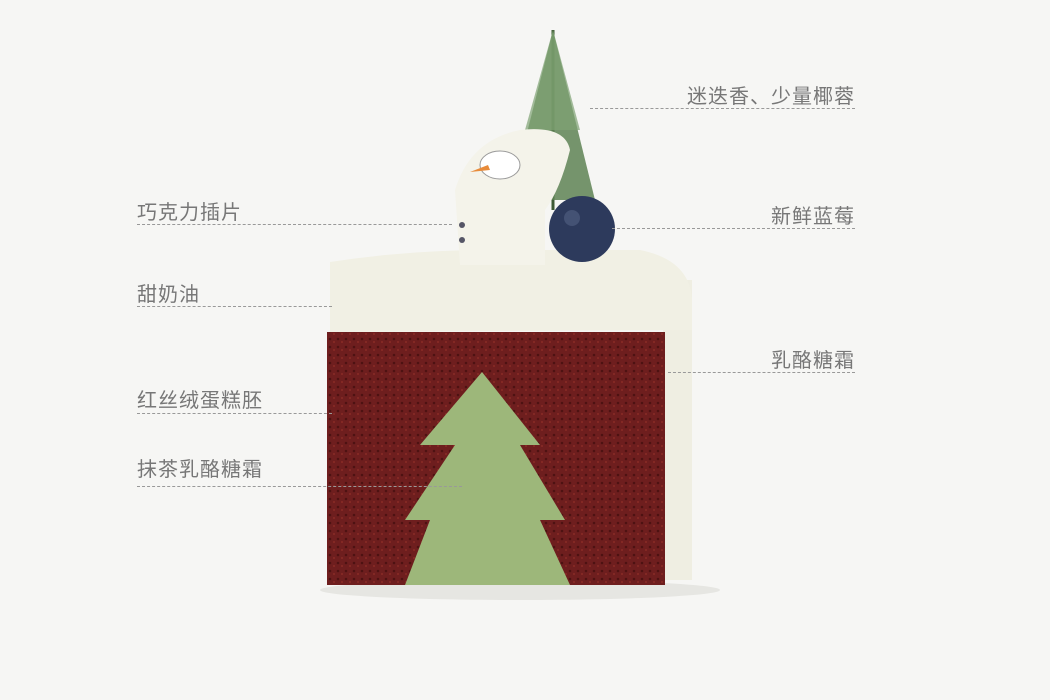  What do you see at coordinates (813, 216) in the screenshot?
I see `label-blueberry: 新鲜蓝莓` at bounding box center [813, 216].